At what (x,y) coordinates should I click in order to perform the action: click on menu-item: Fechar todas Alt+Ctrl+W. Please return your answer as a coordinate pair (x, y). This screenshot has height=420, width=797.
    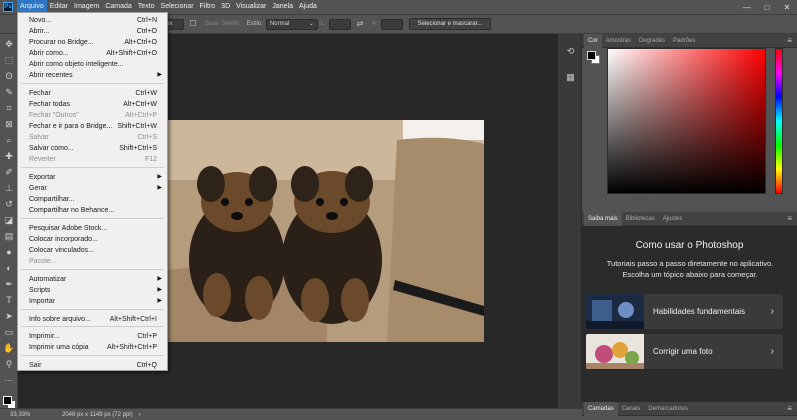
    Looking at the image, I should click on (92, 104).